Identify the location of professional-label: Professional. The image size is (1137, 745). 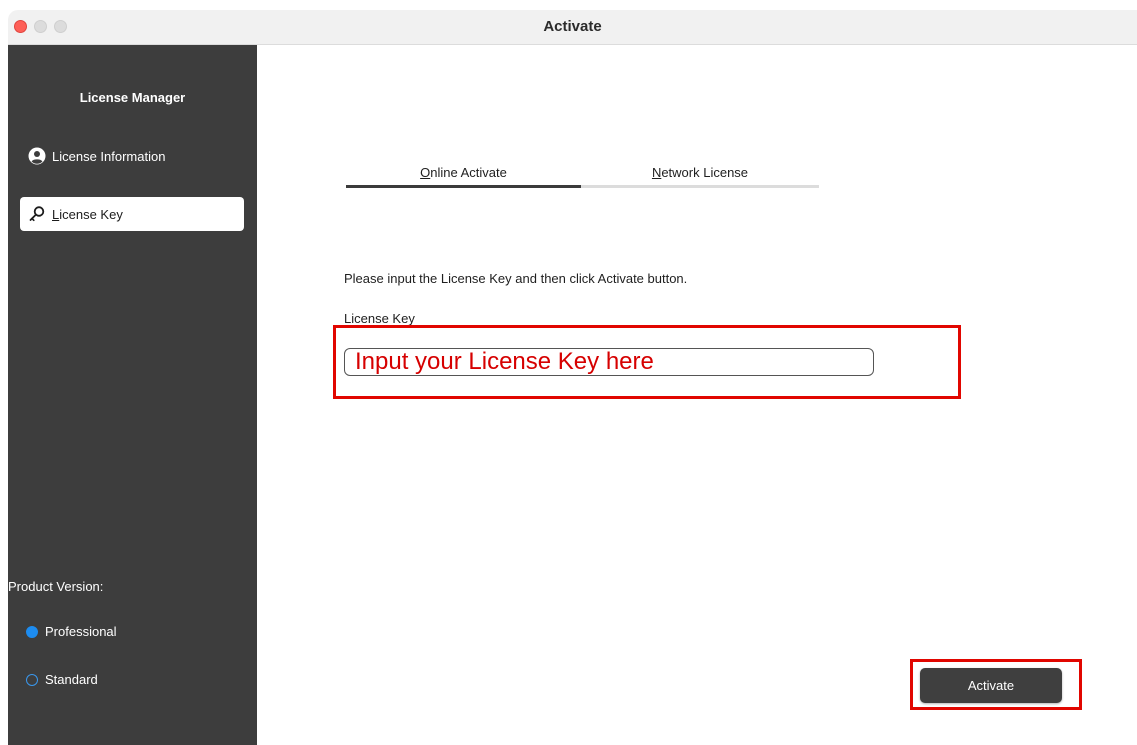
(81, 631).